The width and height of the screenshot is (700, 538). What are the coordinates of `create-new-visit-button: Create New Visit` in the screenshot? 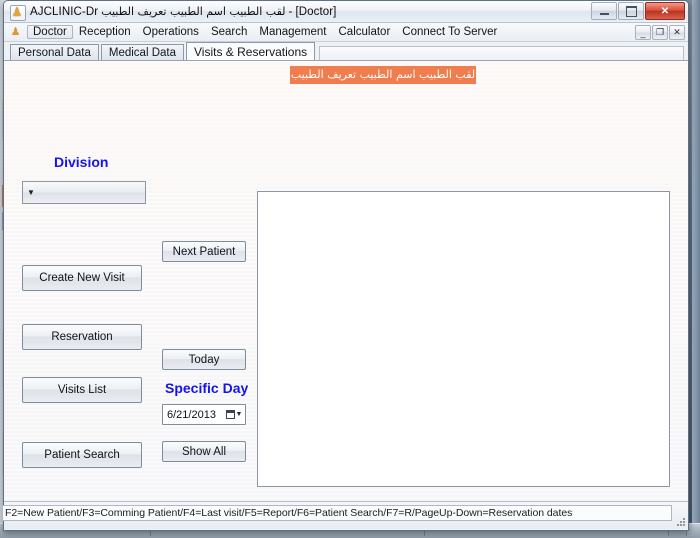 It's located at (82, 278).